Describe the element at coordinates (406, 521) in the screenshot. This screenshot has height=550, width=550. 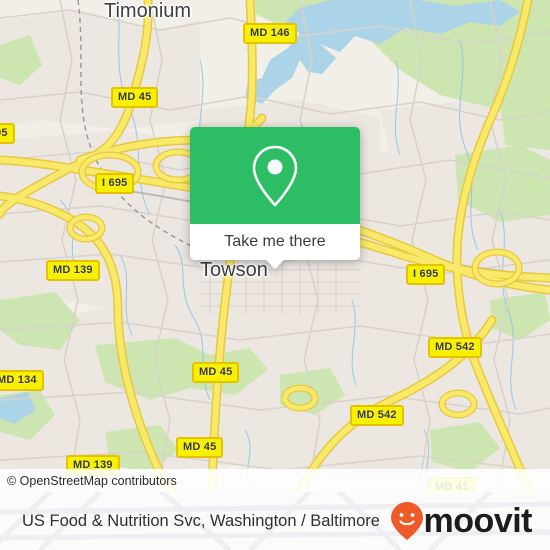
I see `moovit-smiley-pin-icon` at that location.